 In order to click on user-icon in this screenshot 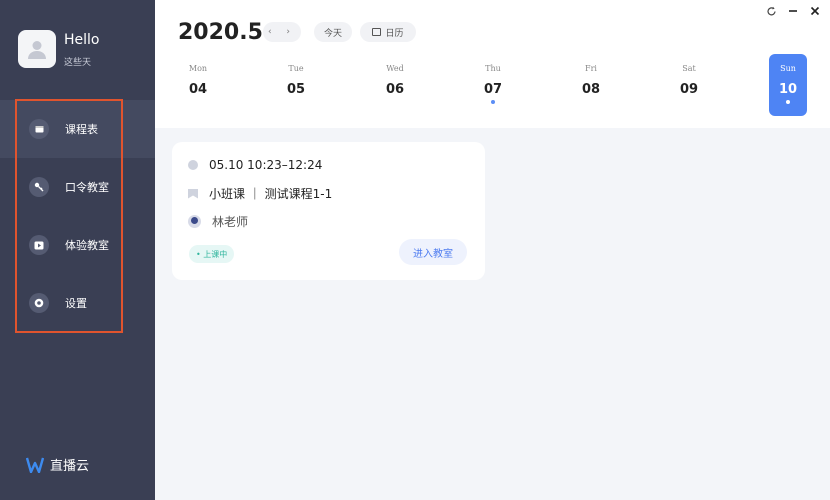, I will do `click(37, 50)`.